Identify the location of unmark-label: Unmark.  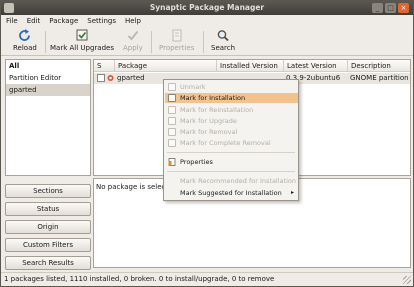
(193, 87).